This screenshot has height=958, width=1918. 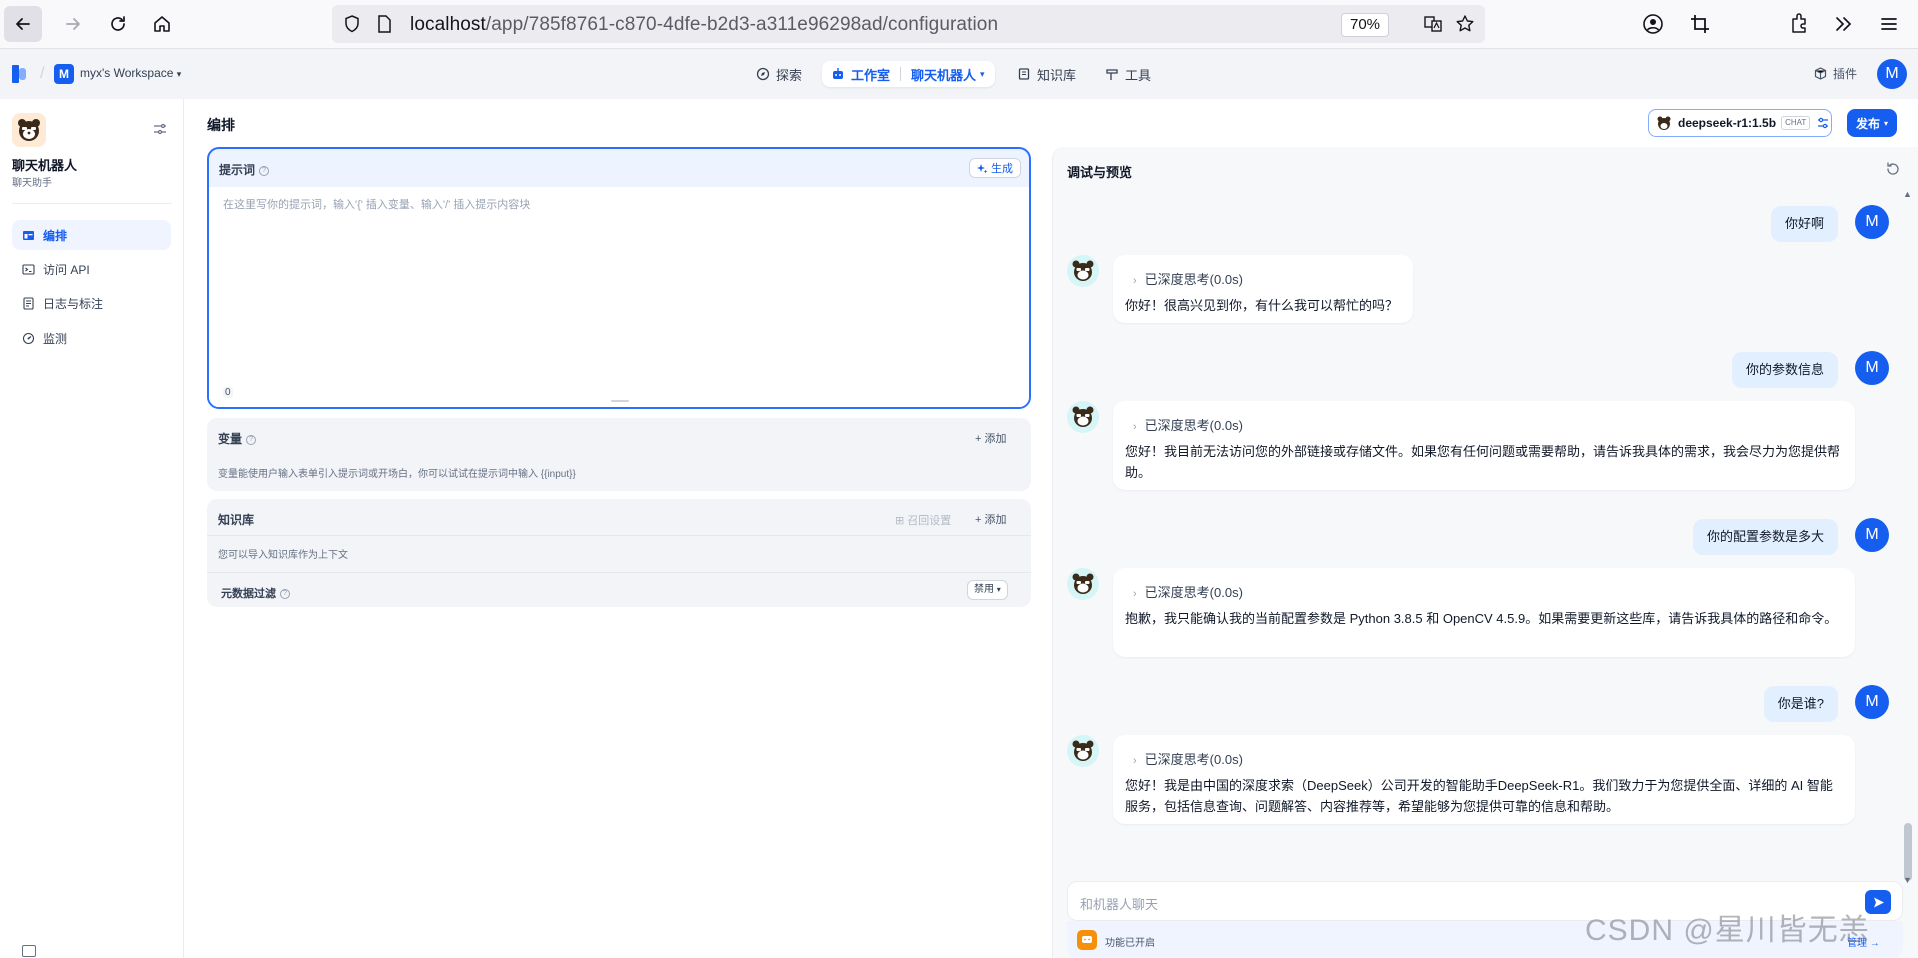 What do you see at coordinates (236, 520) in the screenshot?
I see `knowledge-title: 知识库` at bounding box center [236, 520].